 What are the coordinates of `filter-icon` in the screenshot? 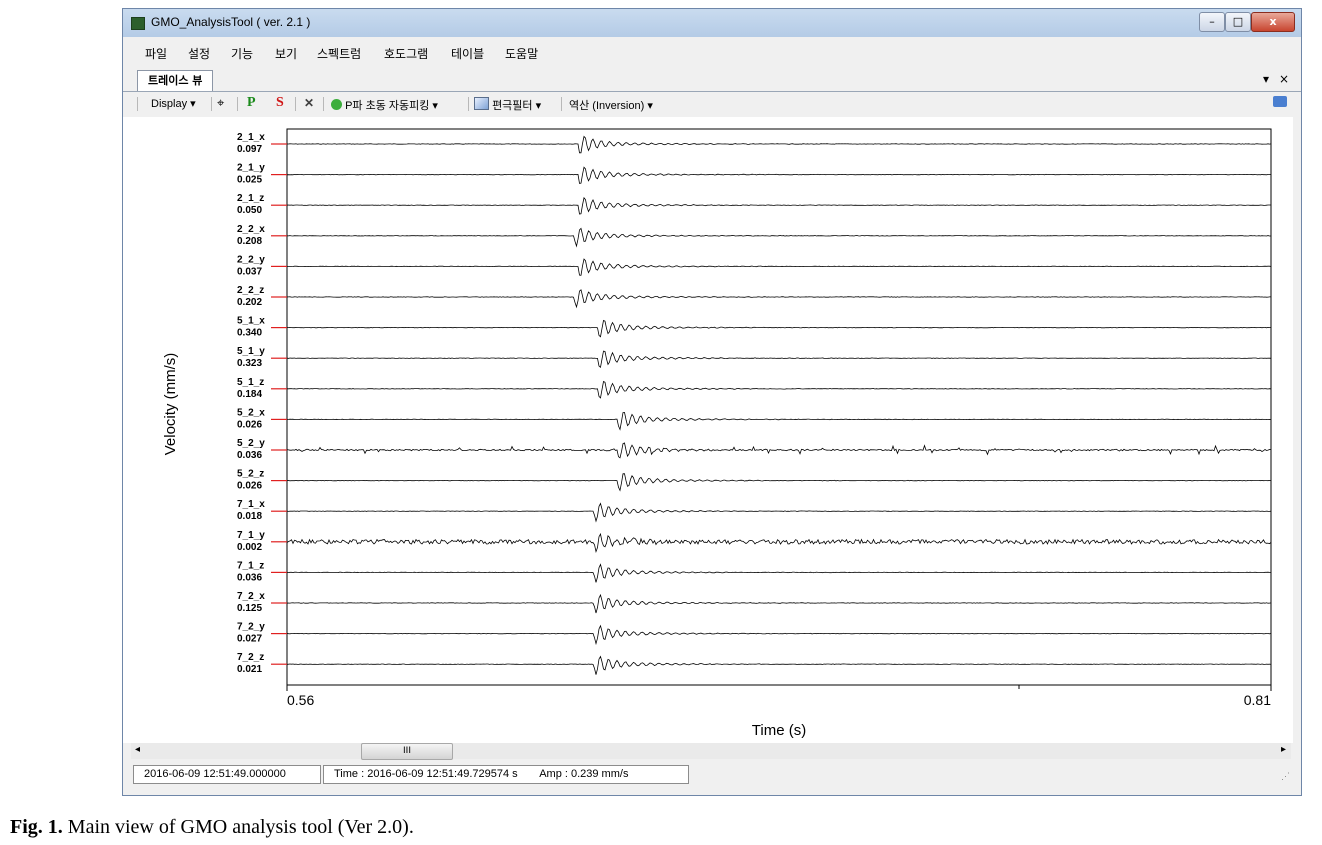 It's located at (481, 103).